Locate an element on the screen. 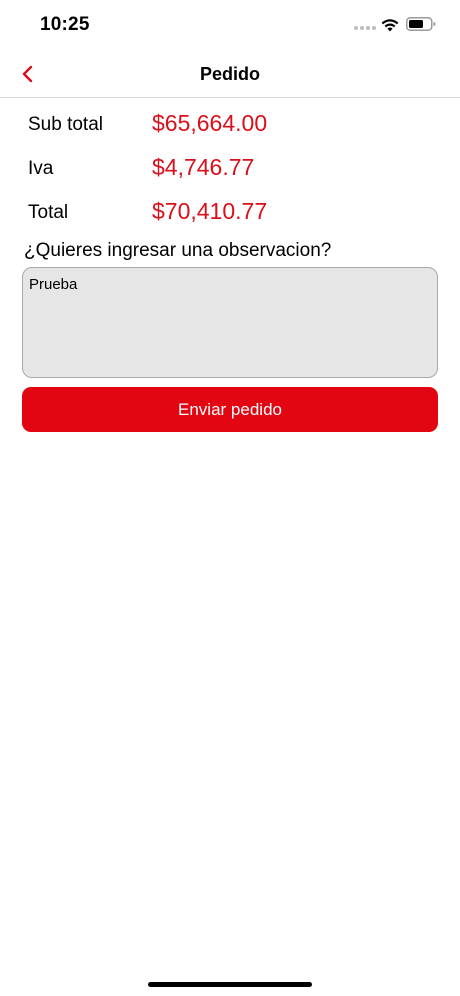 Image resolution: width=460 pixels, height=996 pixels. subtotal-row: Sub total $65,664.00 is located at coordinates (230, 122).